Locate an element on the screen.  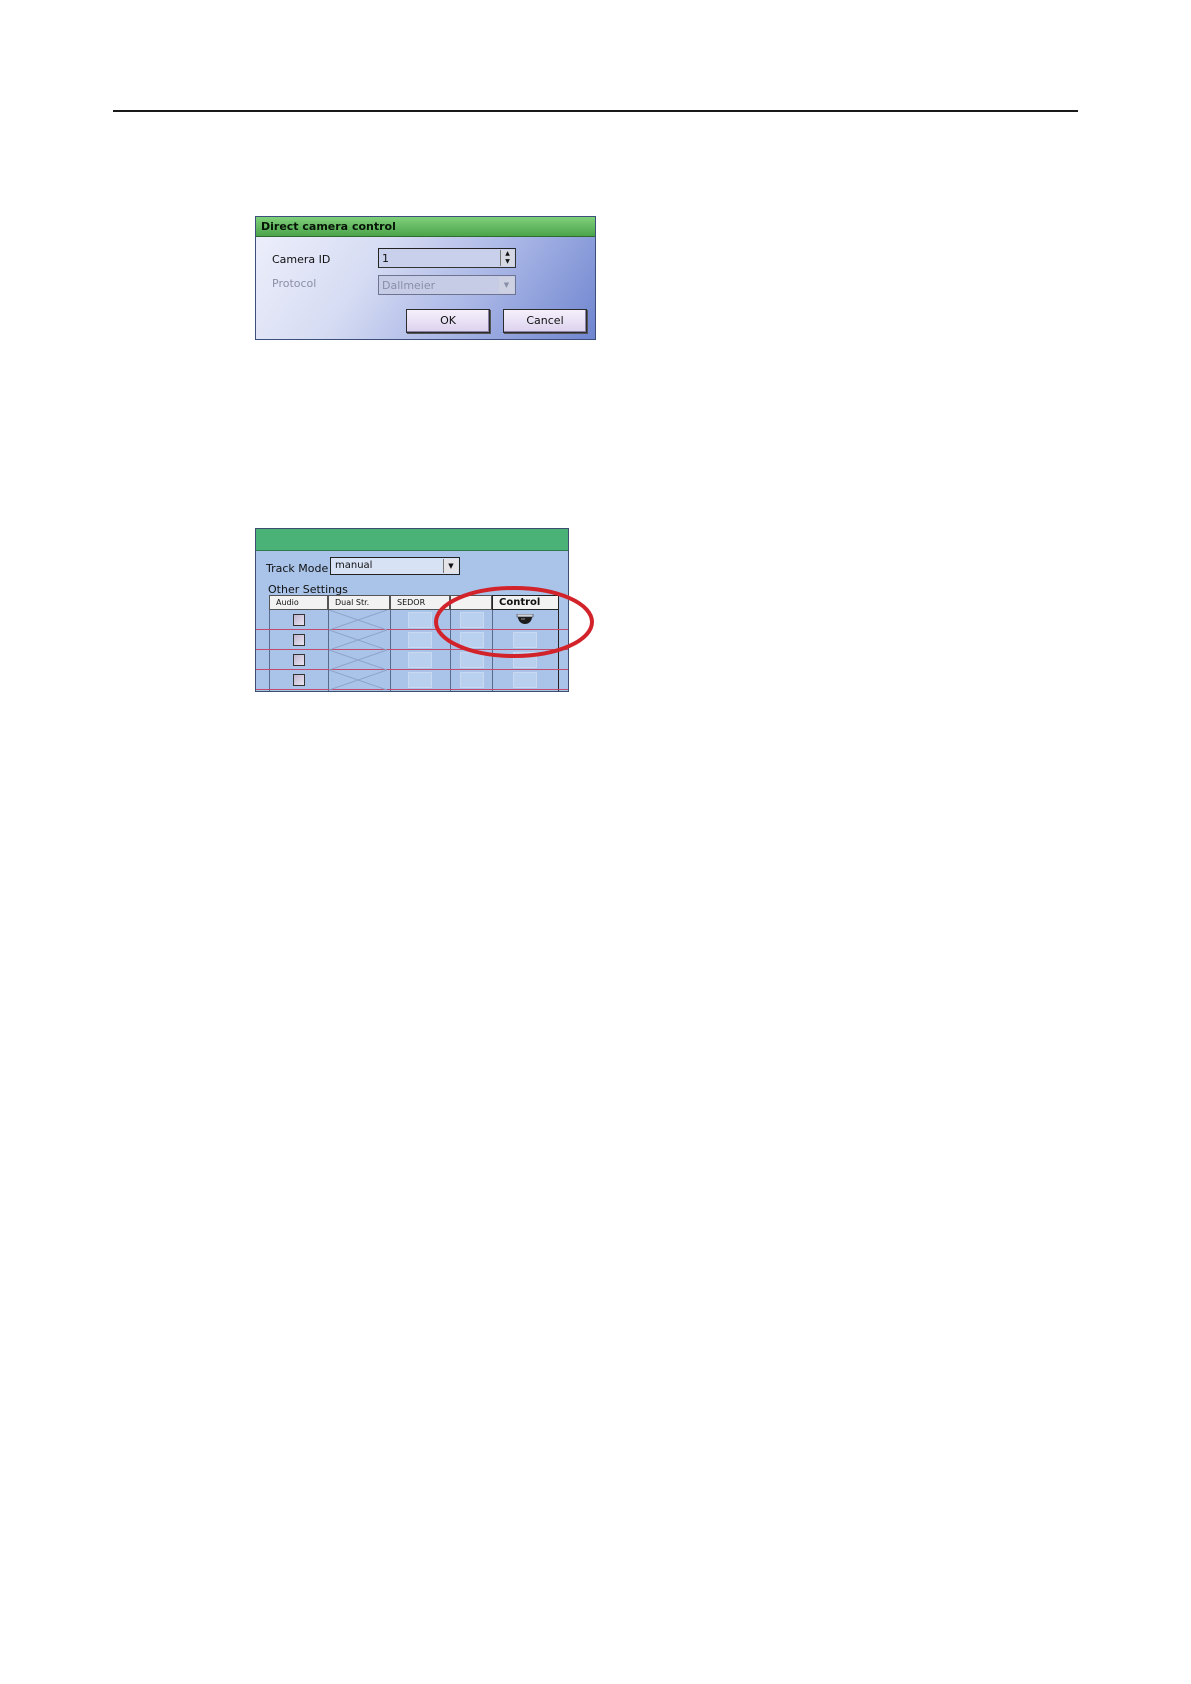
panel-title-bar is located at coordinates (412, 540).